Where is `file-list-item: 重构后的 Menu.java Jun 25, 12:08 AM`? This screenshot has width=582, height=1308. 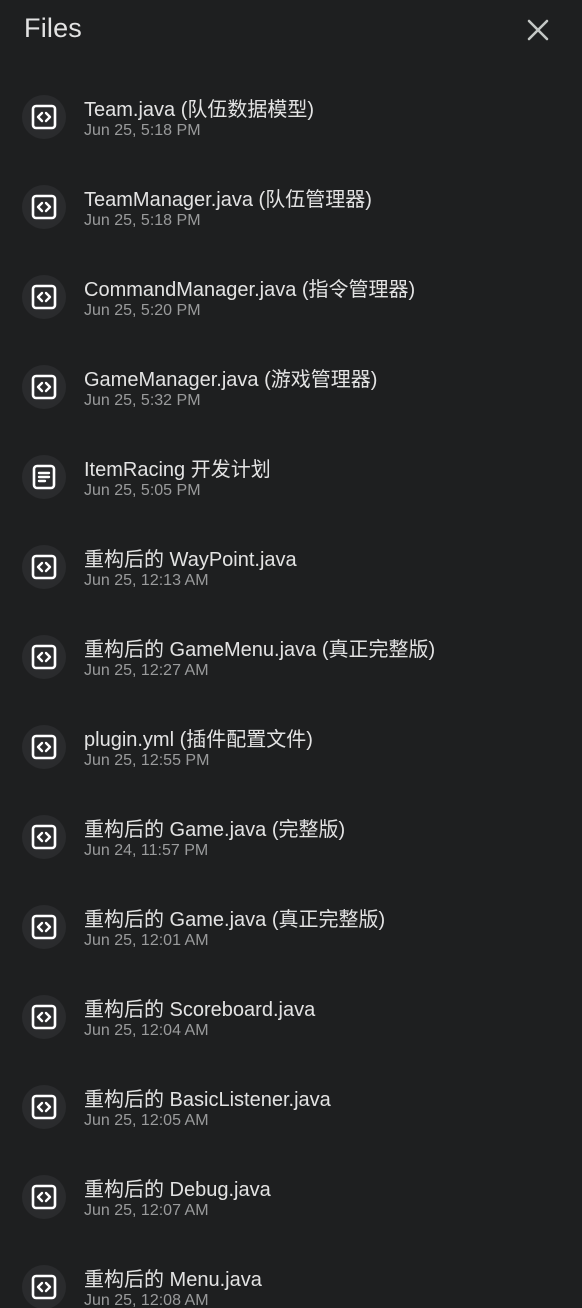 file-list-item: 重构后的 Menu.java Jun 25, 12:08 AM is located at coordinates (291, 1275).